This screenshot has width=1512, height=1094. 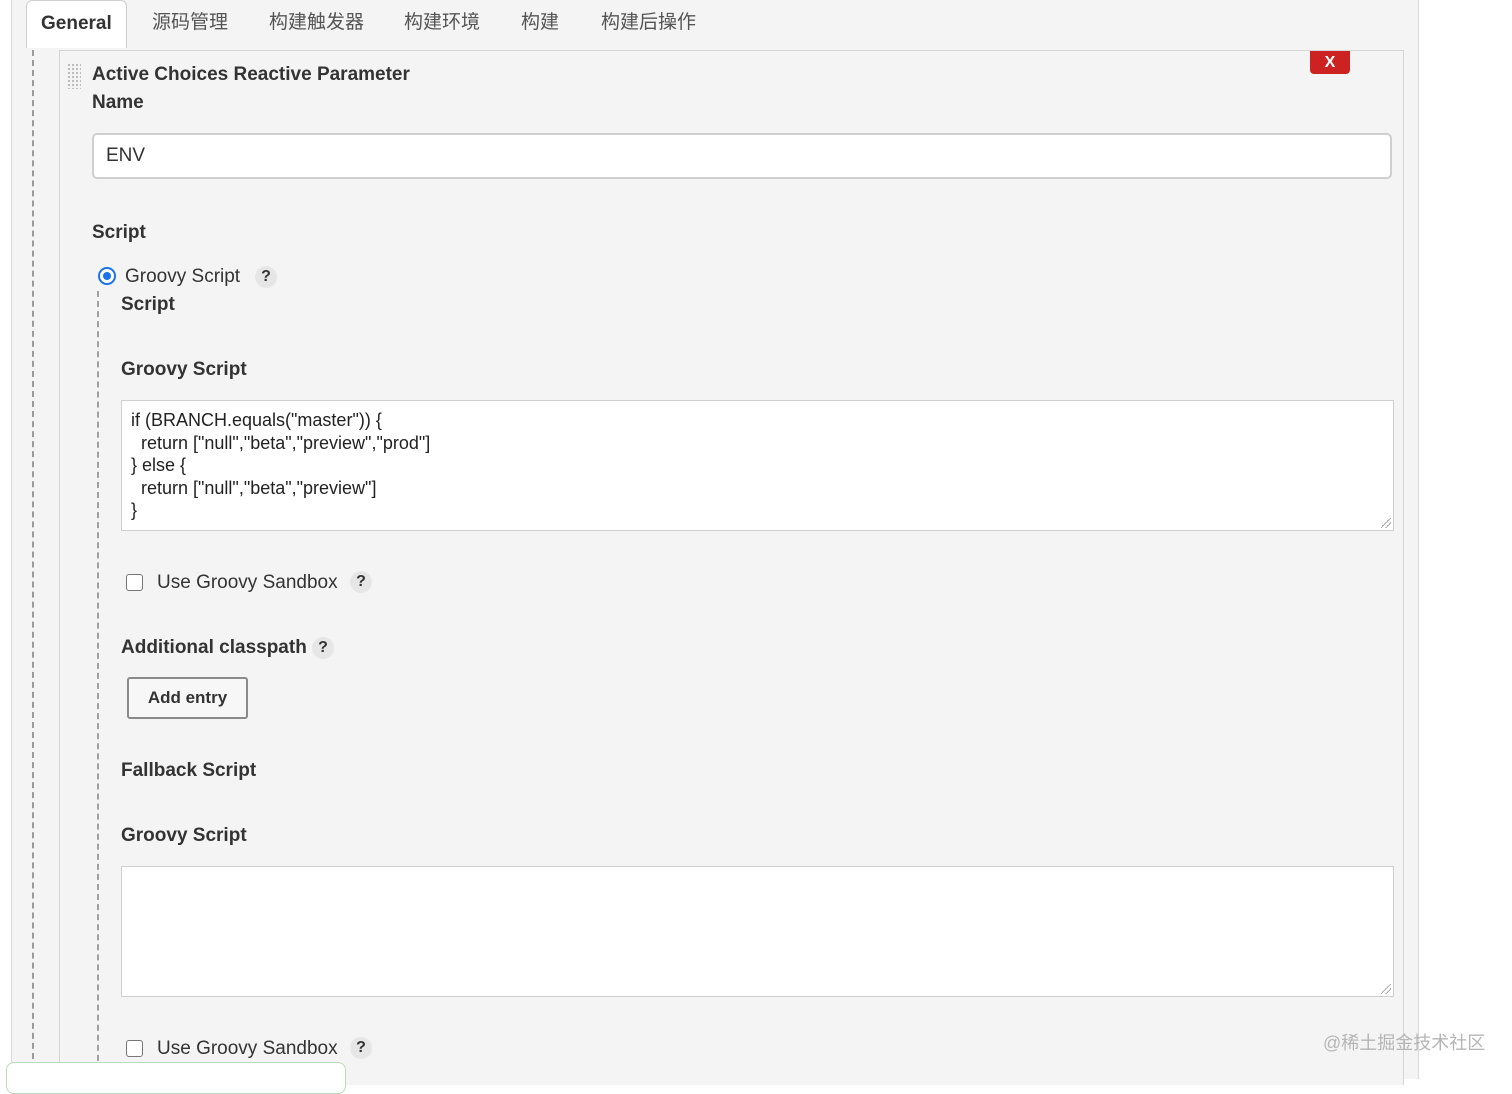 I want to click on delete-parameter-button: X, so click(x=1330, y=62).